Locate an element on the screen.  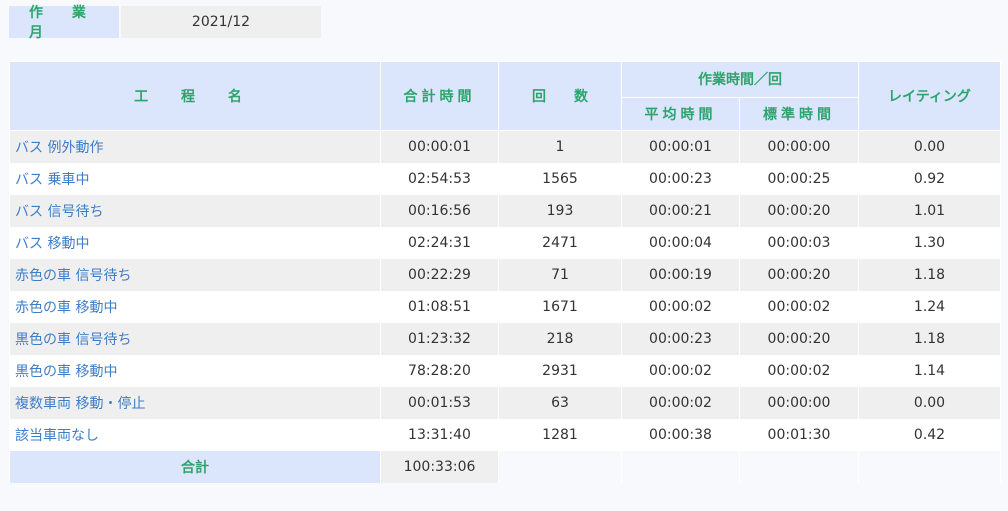
total-time-cell: 78:28:20 is located at coordinates (439, 371).